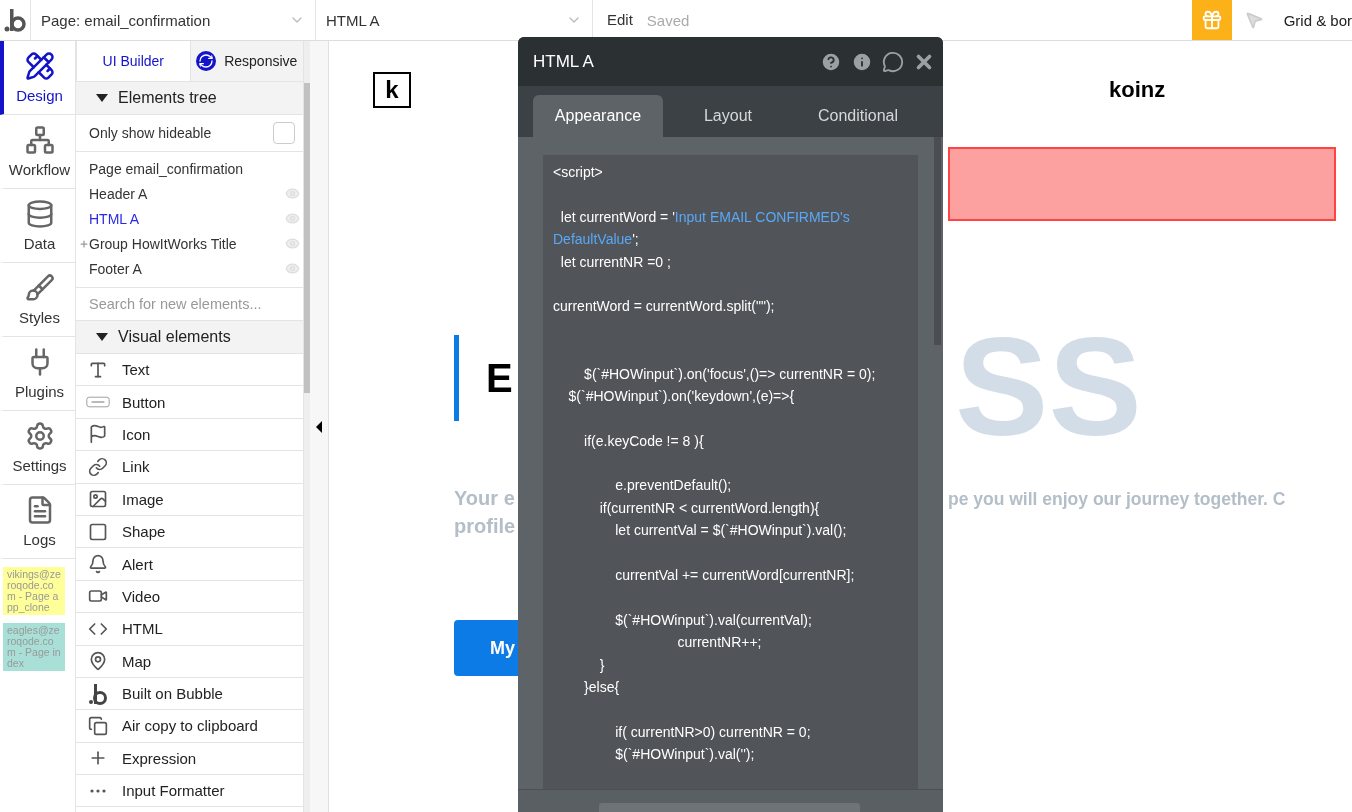 The image size is (1352, 812). Describe the element at coordinates (664, 306) in the screenshot. I see `code-line: currentWord = currentWord.split("");` at that location.